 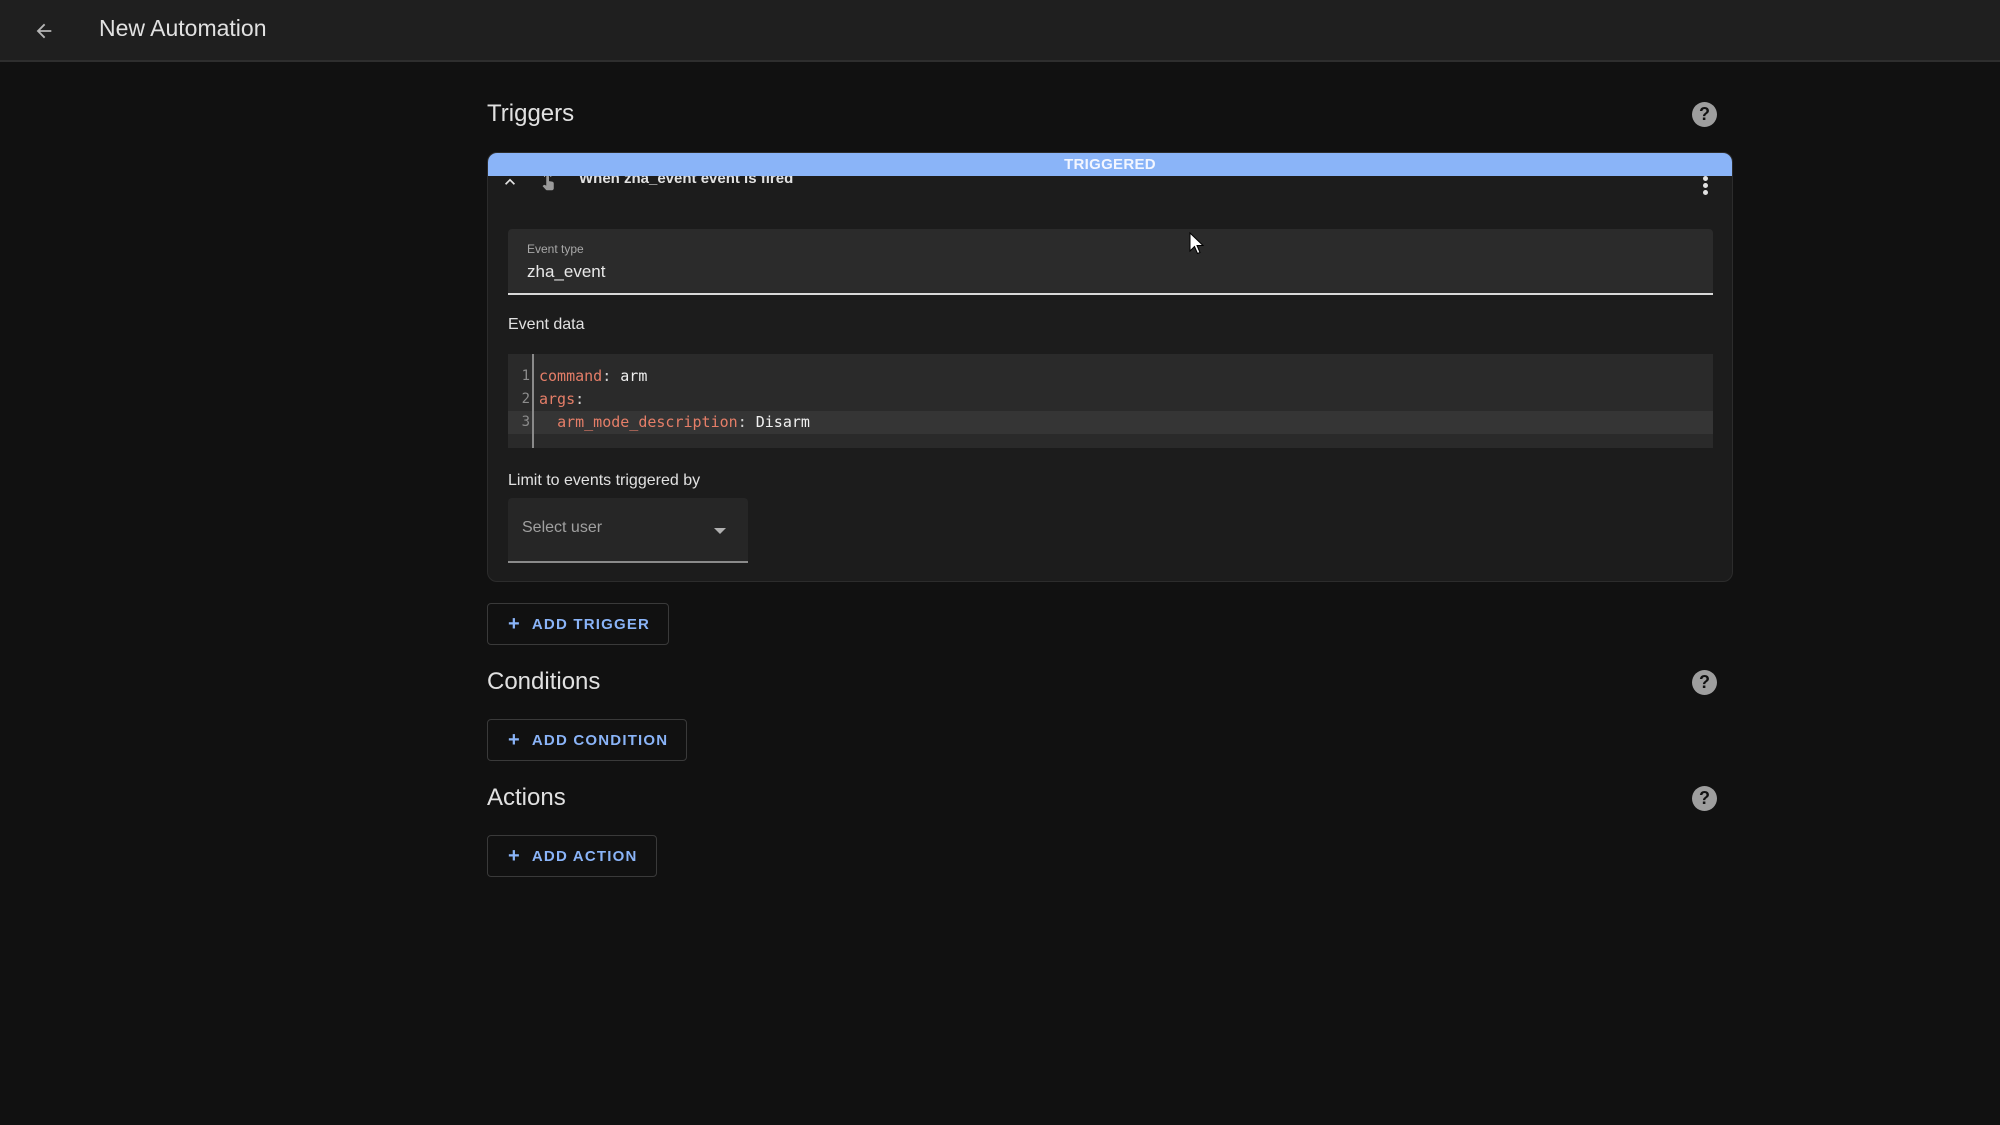 I want to click on yaml-value: Disarm, so click(x=782, y=422).